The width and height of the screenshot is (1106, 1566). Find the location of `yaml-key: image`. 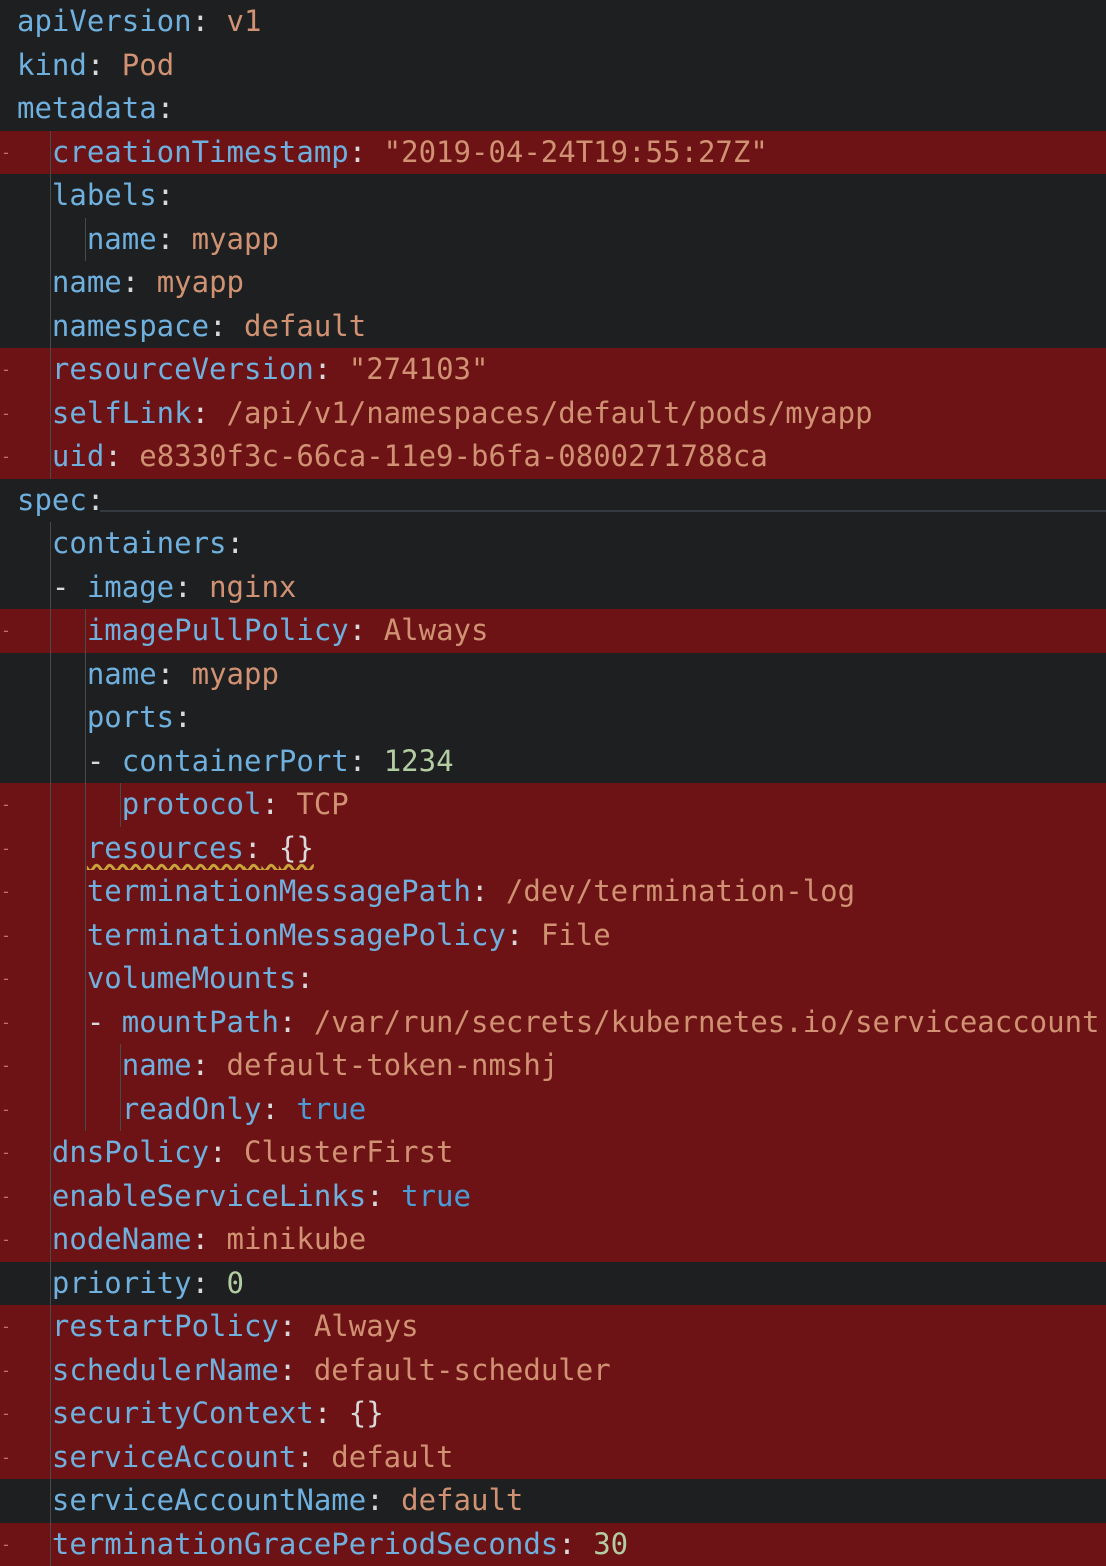

yaml-key: image is located at coordinates (130, 587).